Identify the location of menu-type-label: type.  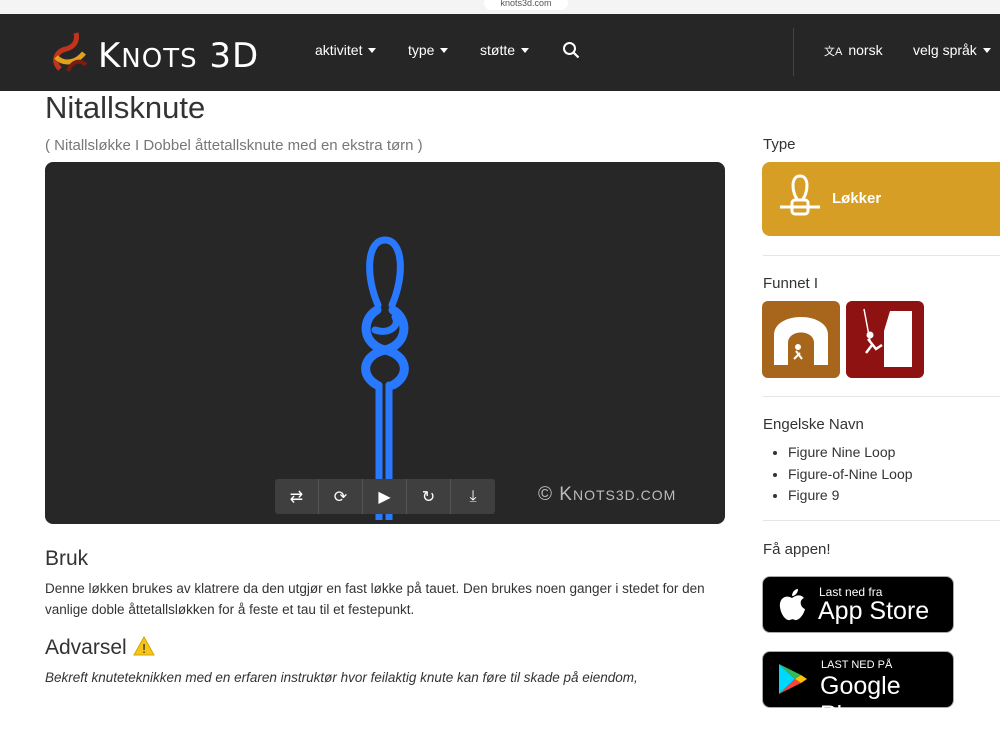
(421, 50).